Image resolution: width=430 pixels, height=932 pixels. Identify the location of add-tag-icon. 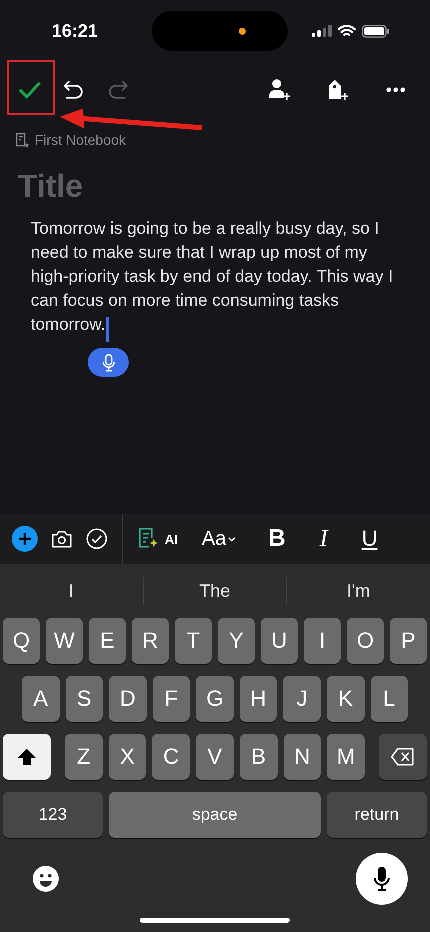
(338, 90).